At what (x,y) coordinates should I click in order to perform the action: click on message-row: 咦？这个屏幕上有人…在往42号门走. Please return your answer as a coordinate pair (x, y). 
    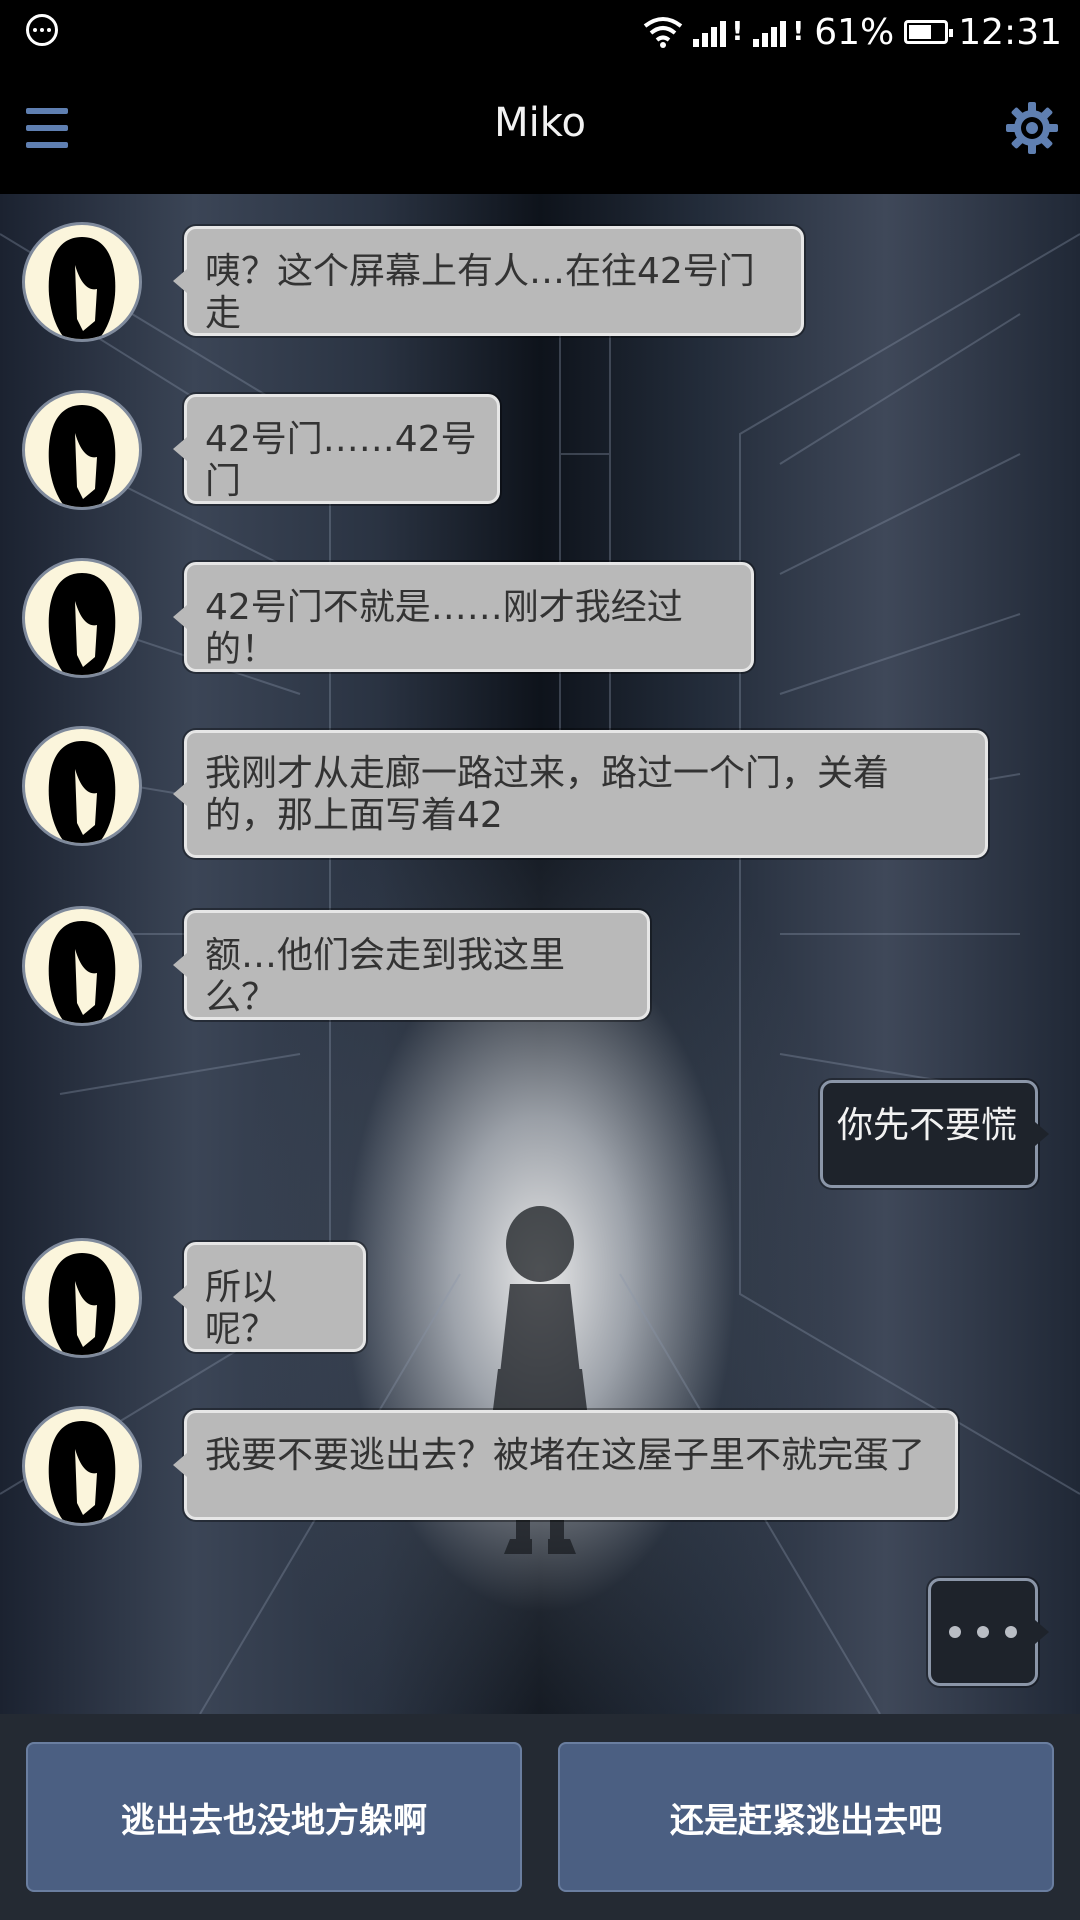
    Looking at the image, I should click on (540, 282).